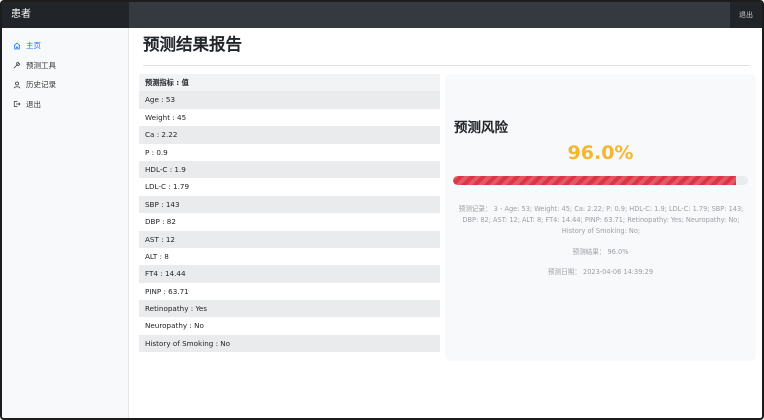 Image resolution: width=764 pixels, height=420 pixels. Describe the element at coordinates (65, 46) in the screenshot. I see `sidebar-item-home: 主页` at that location.